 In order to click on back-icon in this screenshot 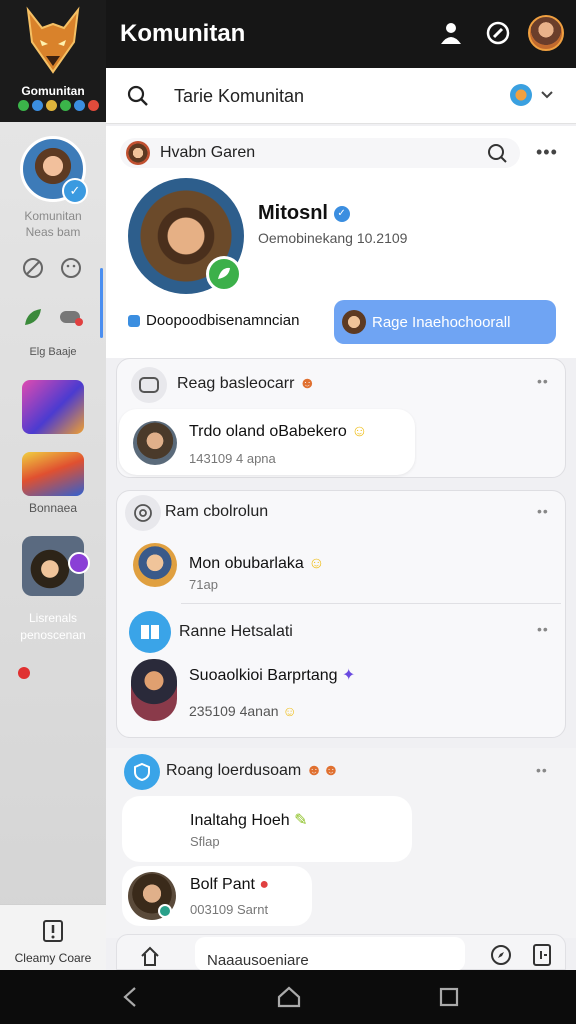, I will do `click(131, 997)`.